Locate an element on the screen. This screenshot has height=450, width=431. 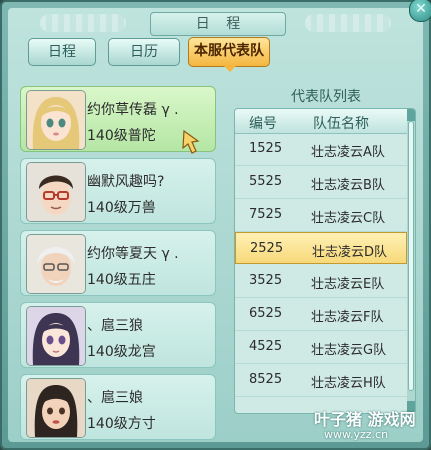
dark-hair-girl-avatar is located at coordinates (56, 336).